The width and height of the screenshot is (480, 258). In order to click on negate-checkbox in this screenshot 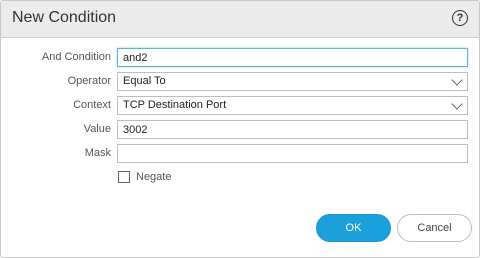, I will do `click(124, 177)`.